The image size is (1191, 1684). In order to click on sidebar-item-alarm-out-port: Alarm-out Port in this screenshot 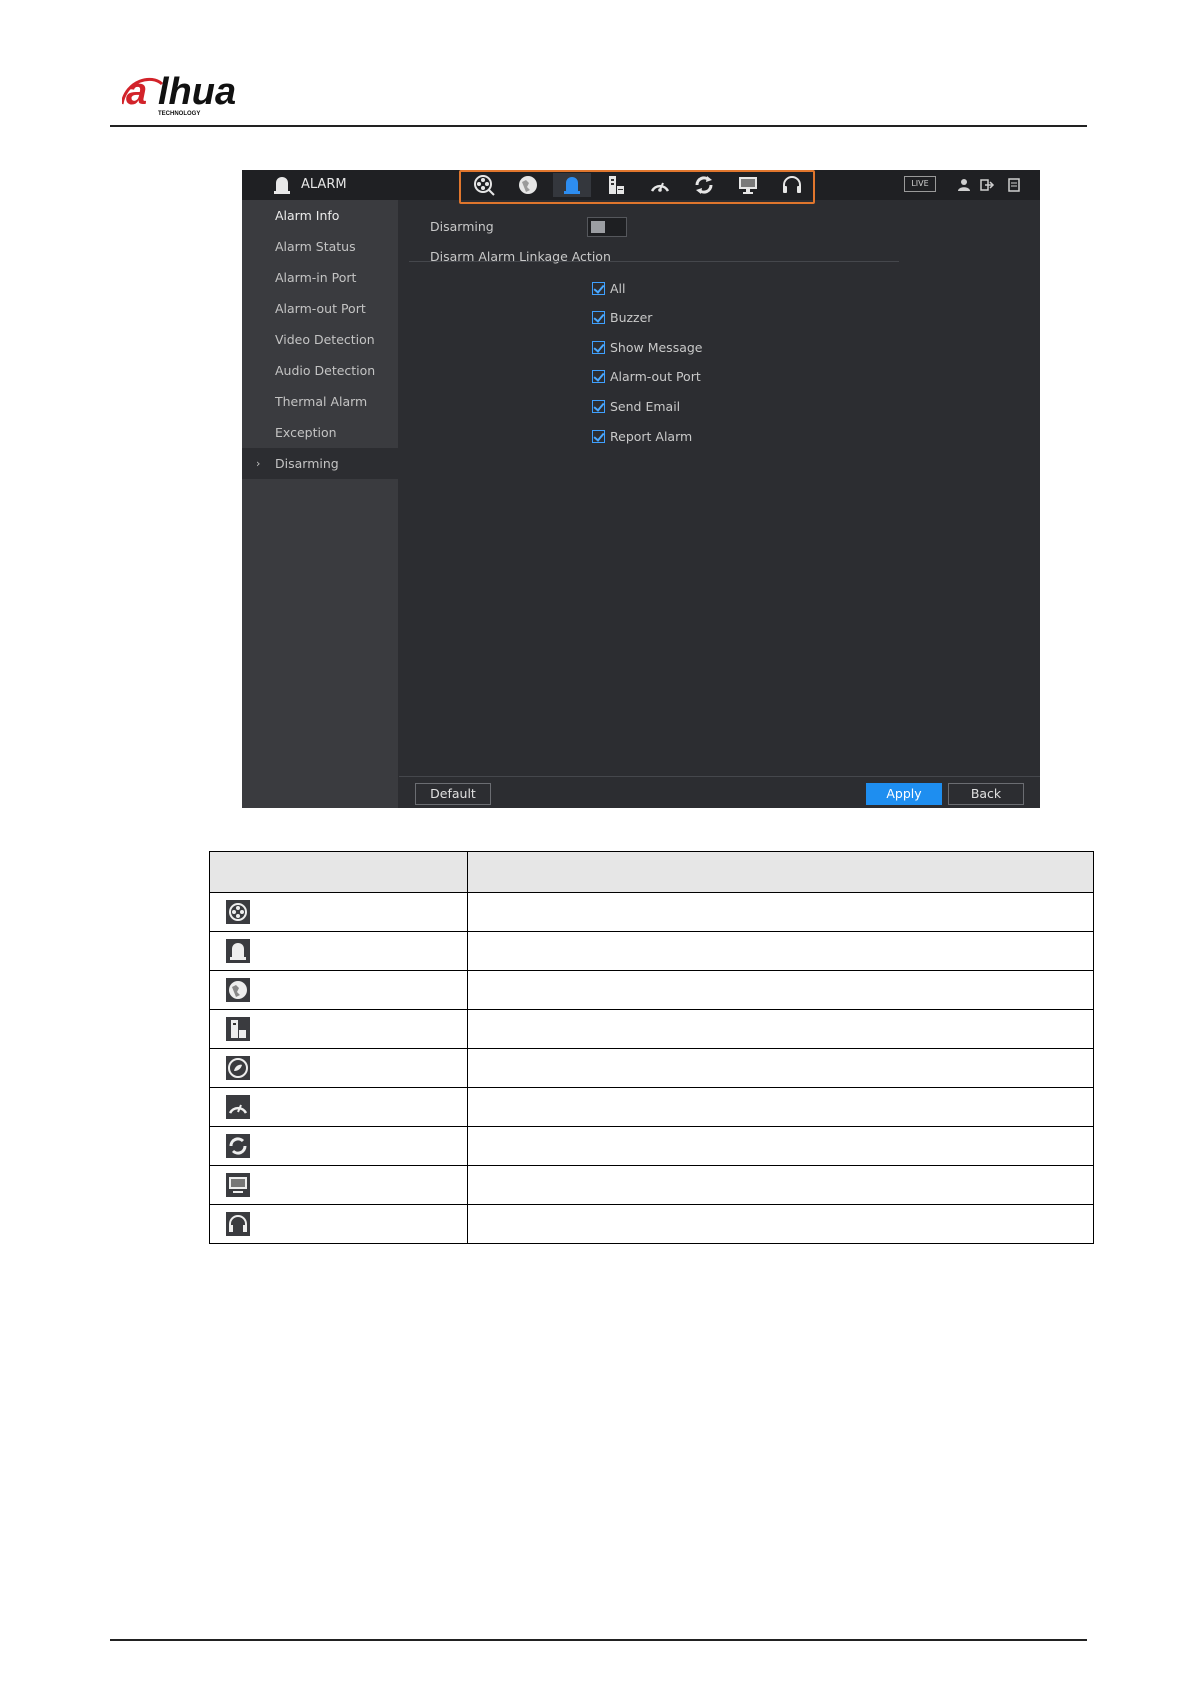, I will do `click(320, 308)`.